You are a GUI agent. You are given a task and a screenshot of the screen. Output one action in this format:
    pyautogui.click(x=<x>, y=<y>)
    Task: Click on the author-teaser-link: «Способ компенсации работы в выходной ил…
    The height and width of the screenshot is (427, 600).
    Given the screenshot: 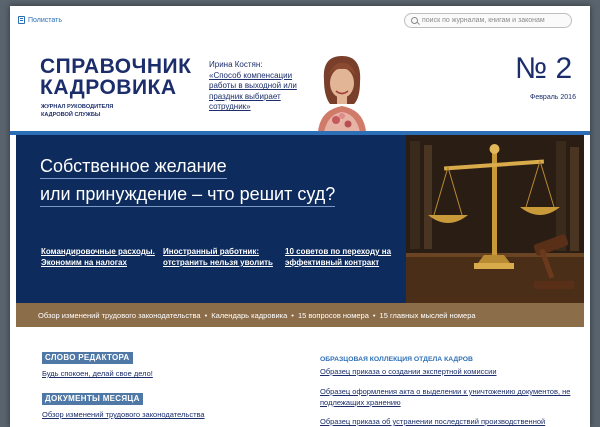 What is the action you would take?
    pyautogui.click(x=259, y=92)
    